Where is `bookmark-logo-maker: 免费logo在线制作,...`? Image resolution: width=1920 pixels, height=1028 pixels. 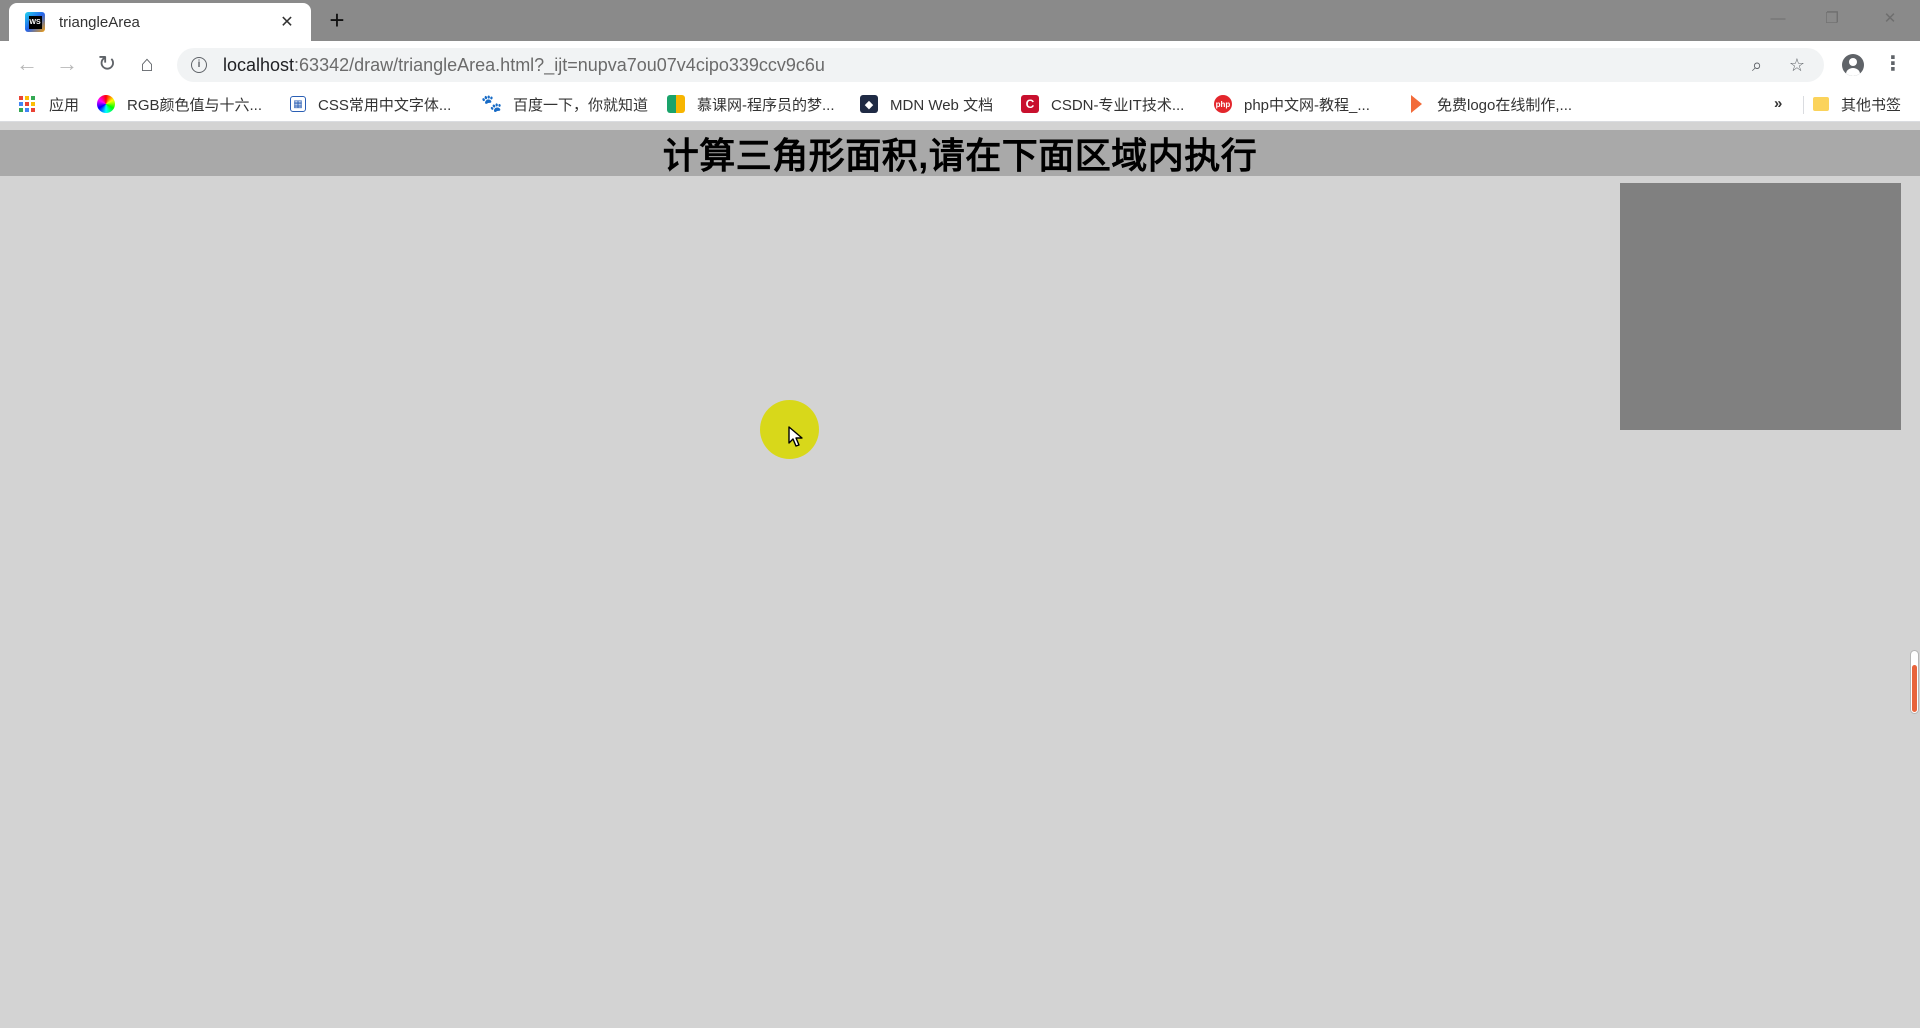
bookmark-logo-maker: 免费logo在线制作,... is located at coordinates (1489, 104).